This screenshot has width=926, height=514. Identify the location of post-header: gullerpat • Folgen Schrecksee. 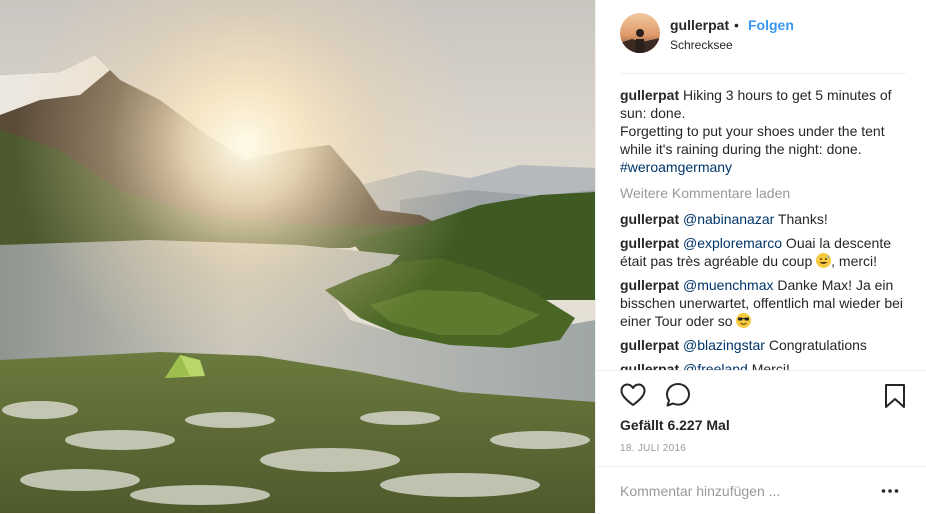
(761, 36).